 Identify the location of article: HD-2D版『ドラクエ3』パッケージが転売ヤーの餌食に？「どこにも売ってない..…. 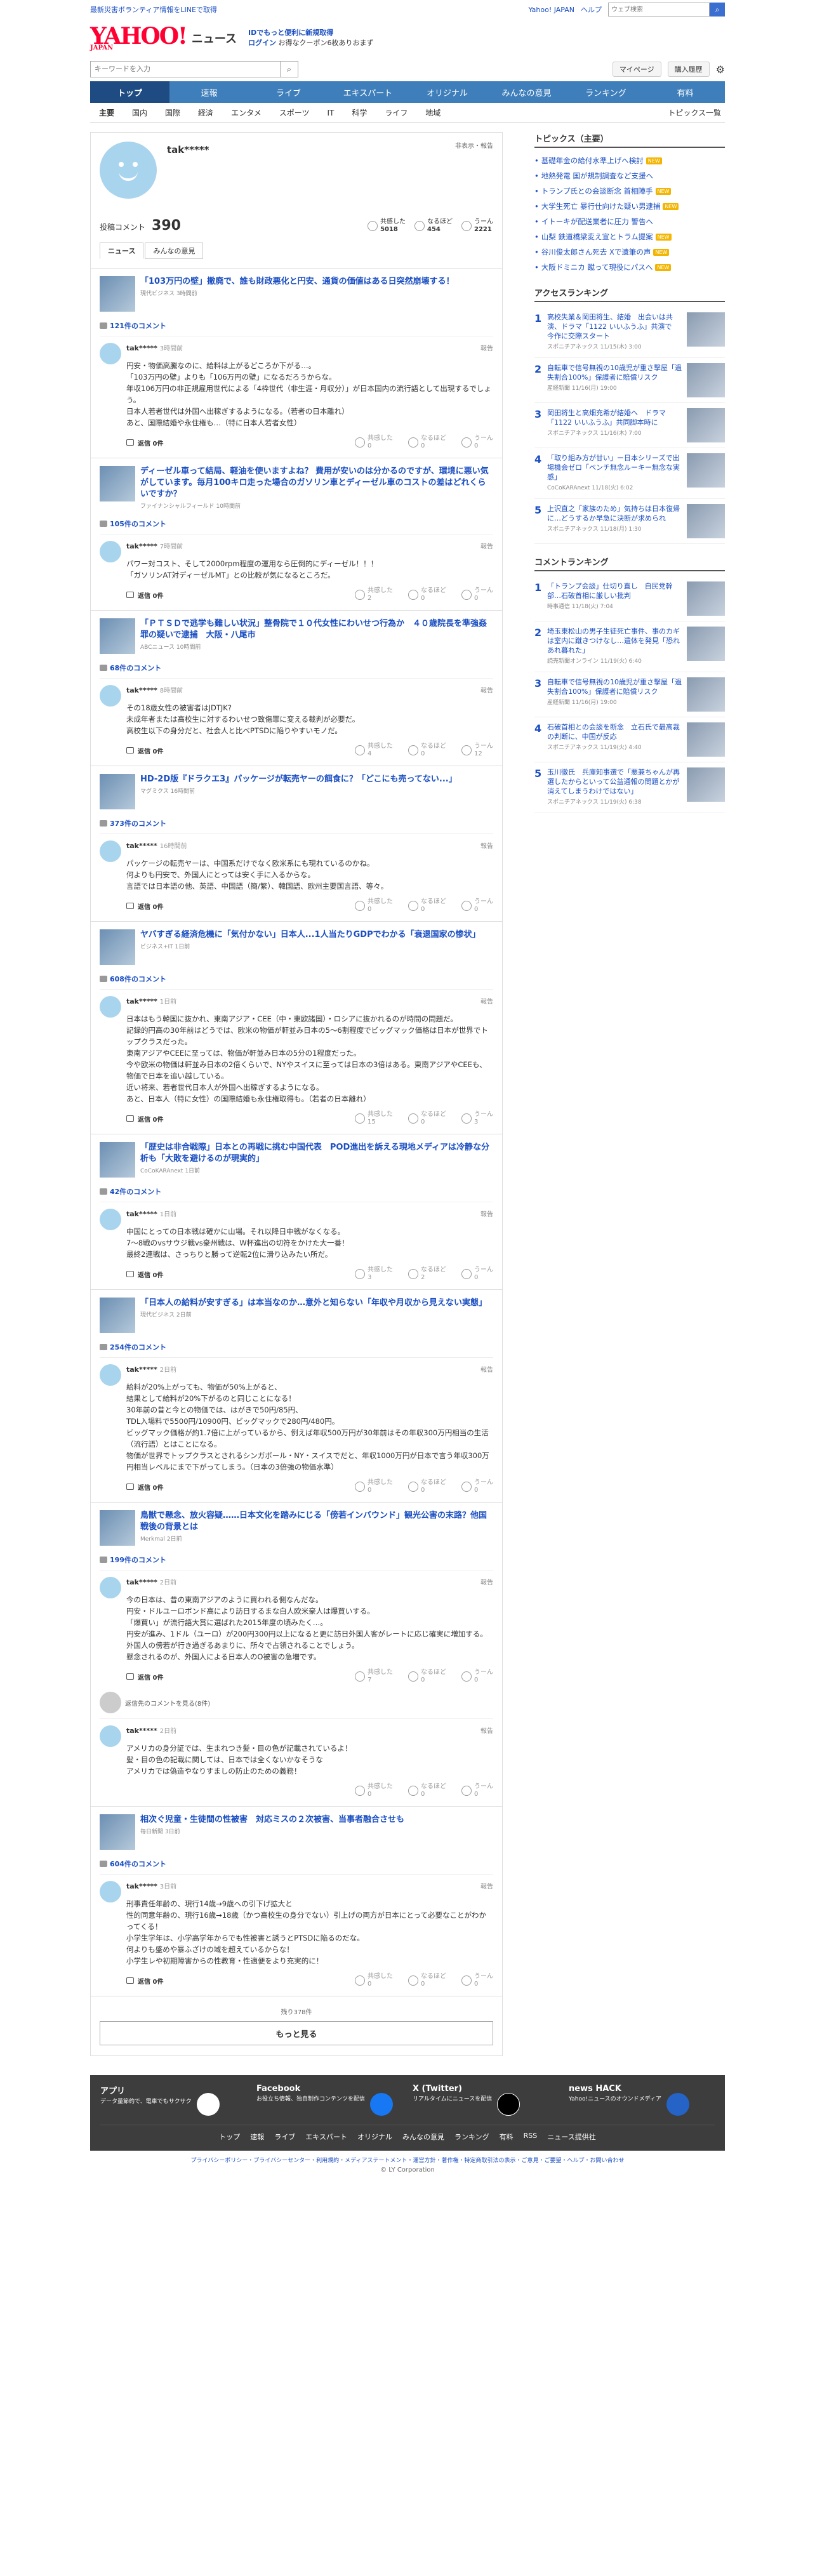
(296, 791).